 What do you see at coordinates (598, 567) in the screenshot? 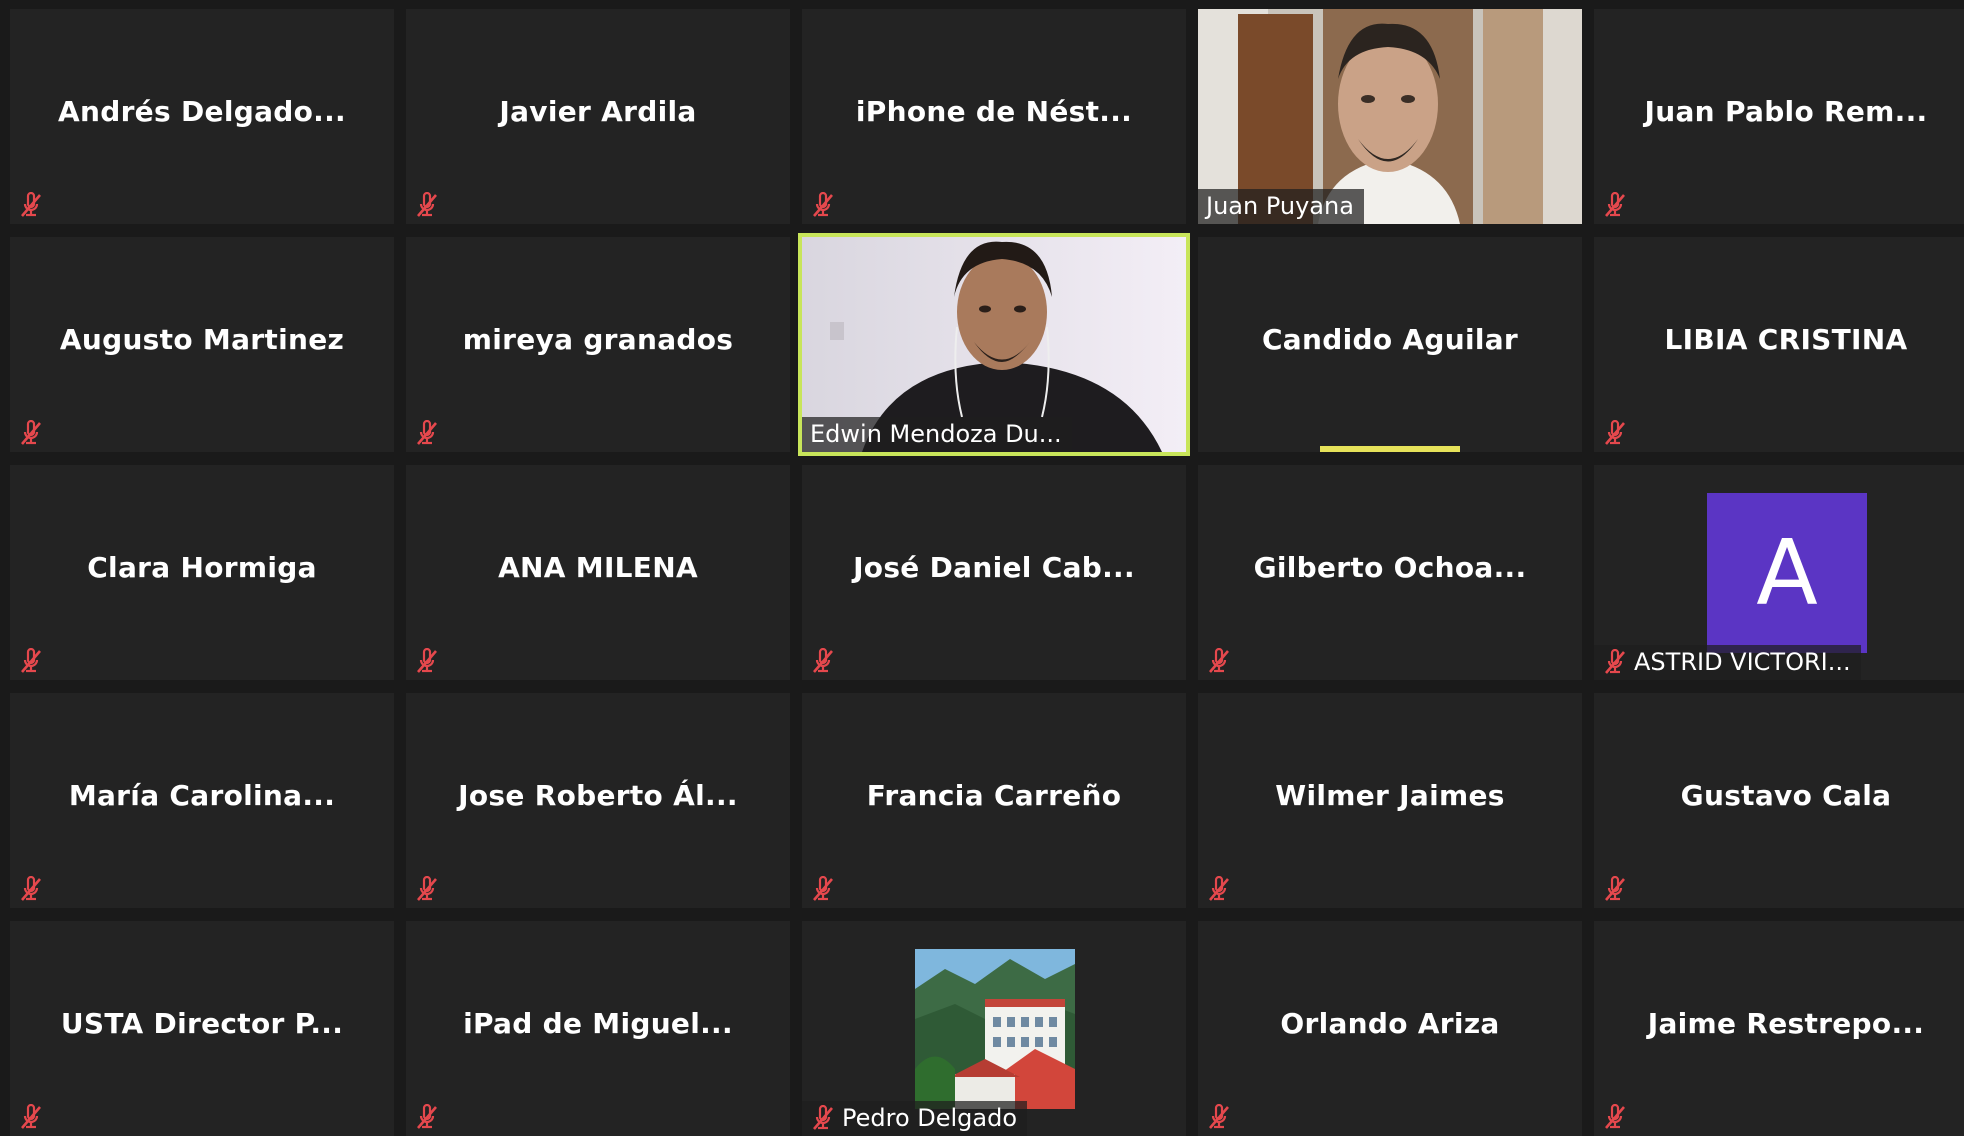
I see `participant-name: ANA MILENA` at bounding box center [598, 567].